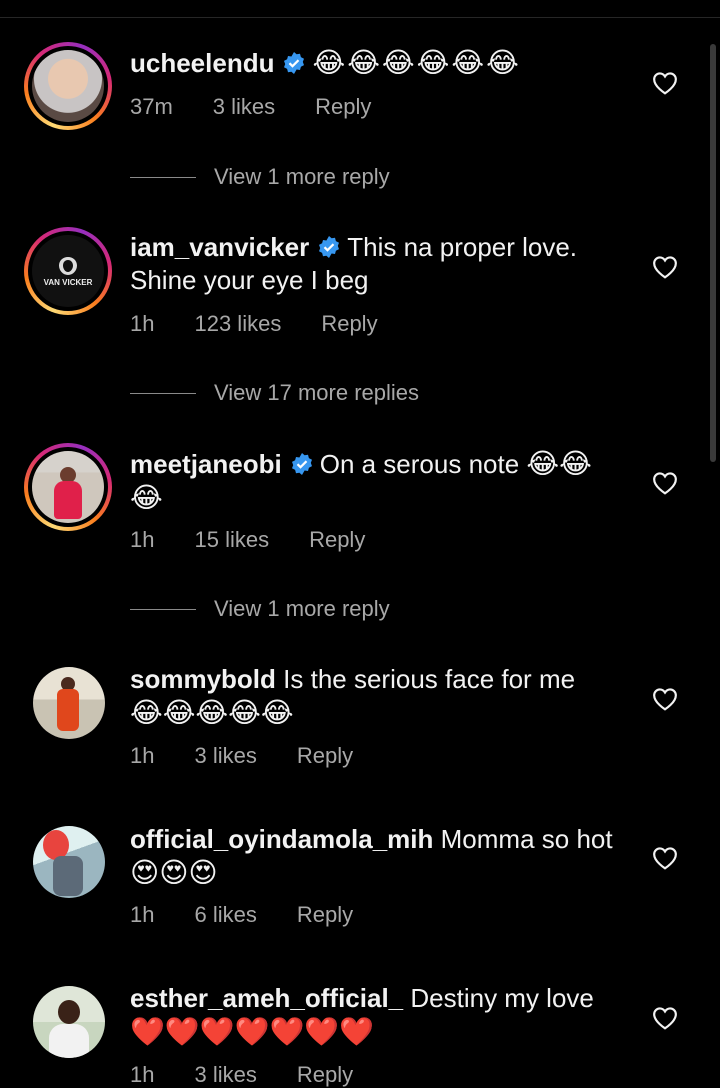 The height and width of the screenshot is (1088, 720). I want to click on scrollbar, so click(713, 253).